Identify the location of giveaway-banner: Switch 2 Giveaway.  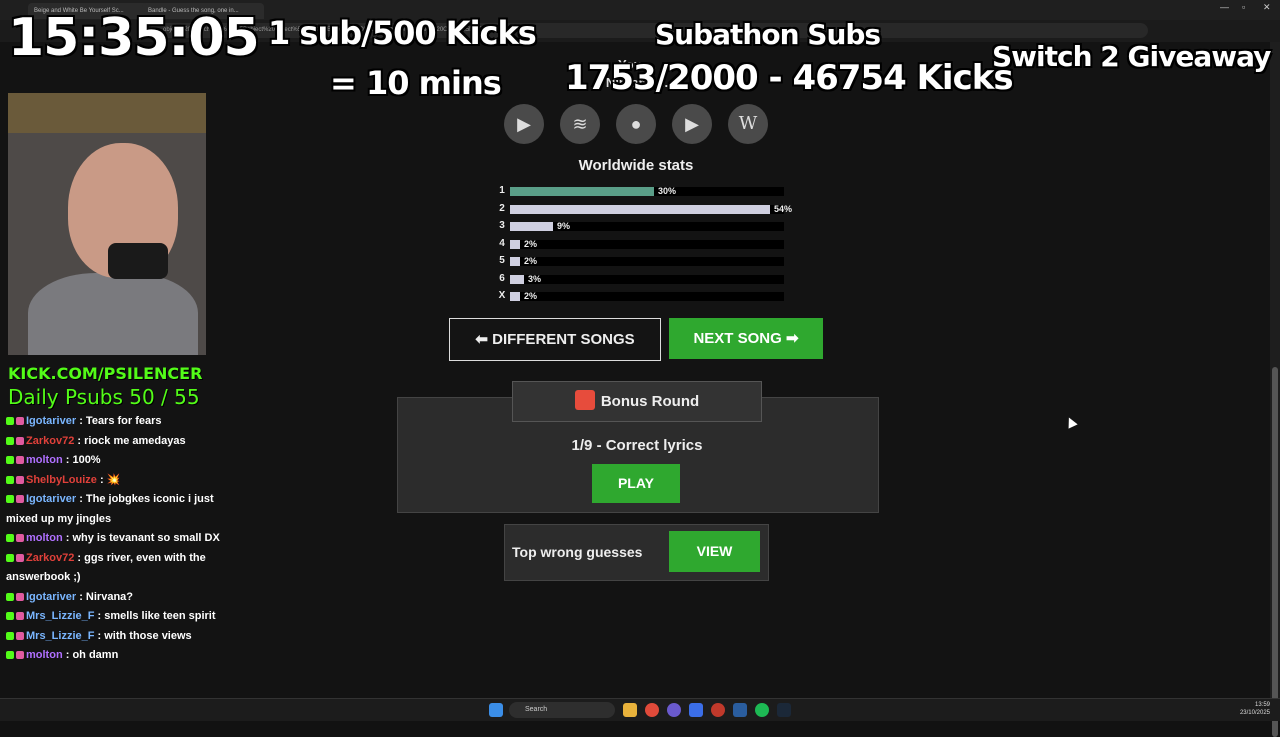
(1131, 56).